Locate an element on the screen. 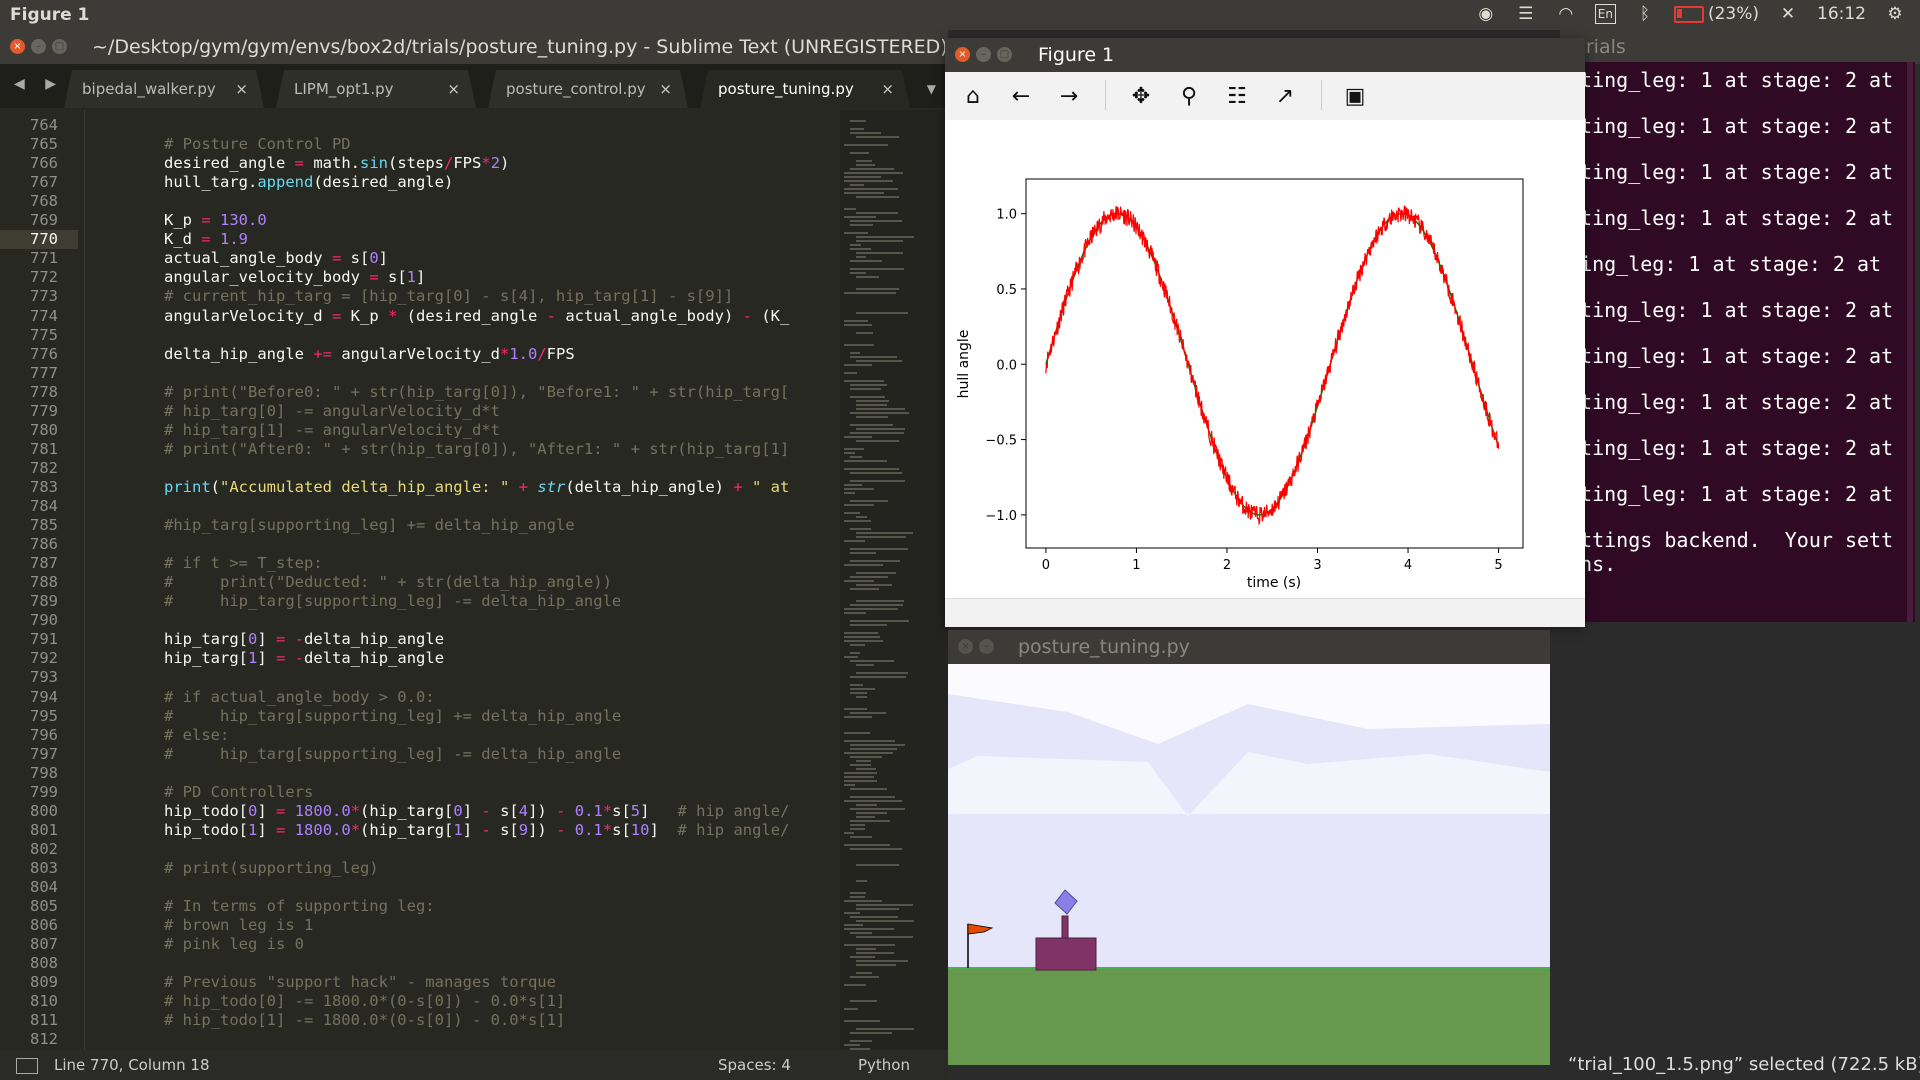  panel-toggle-icon is located at coordinates (27, 1066).